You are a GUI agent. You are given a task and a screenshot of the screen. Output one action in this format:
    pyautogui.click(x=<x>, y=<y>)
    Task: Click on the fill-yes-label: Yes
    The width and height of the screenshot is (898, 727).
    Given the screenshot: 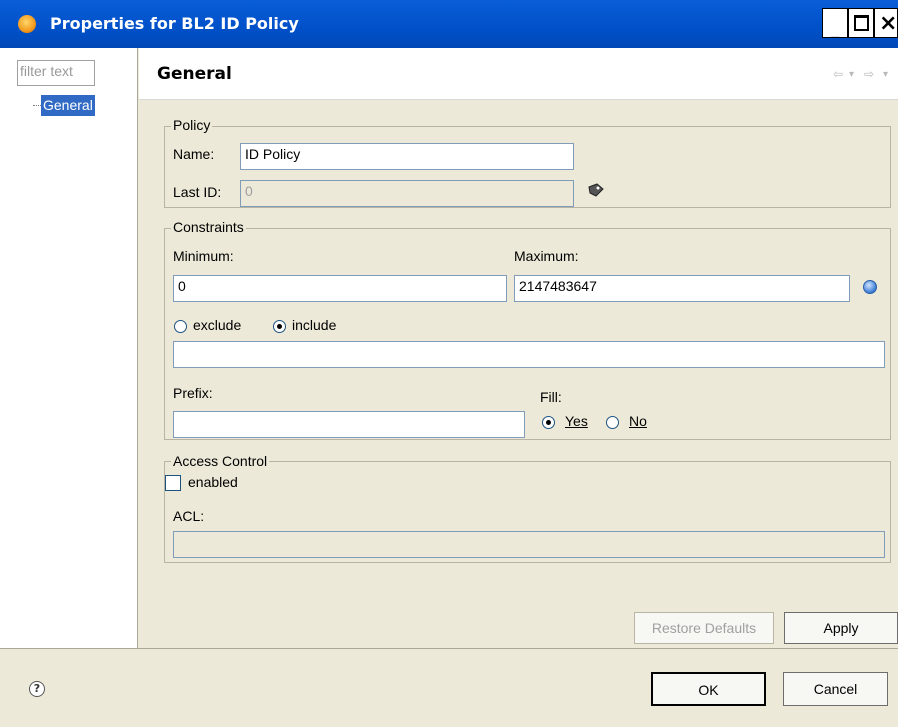 What is the action you would take?
    pyautogui.click(x=576, y=421)
    